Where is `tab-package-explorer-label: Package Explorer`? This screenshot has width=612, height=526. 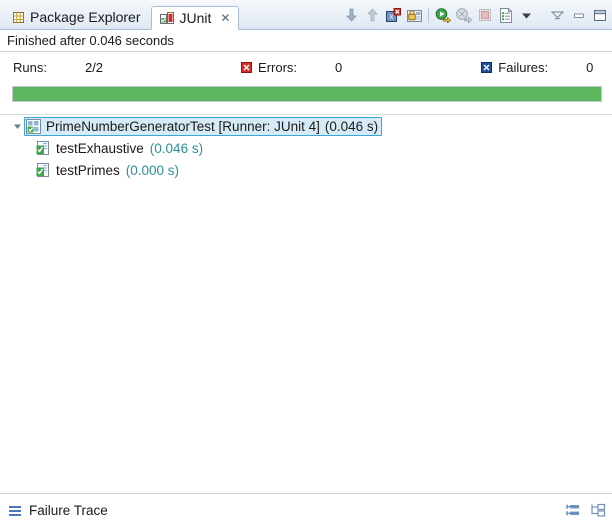
tab-package-explorer-label: Package Explorer is located at coordinates (85, 17).